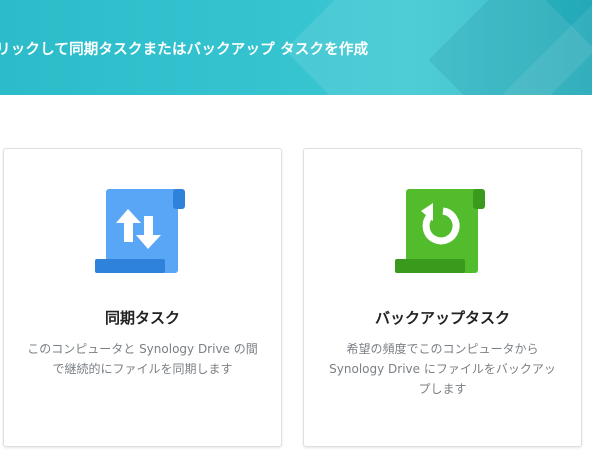  I want to click on description-line: Synology Drive にファイルをバックアッ, so click(442, 369).